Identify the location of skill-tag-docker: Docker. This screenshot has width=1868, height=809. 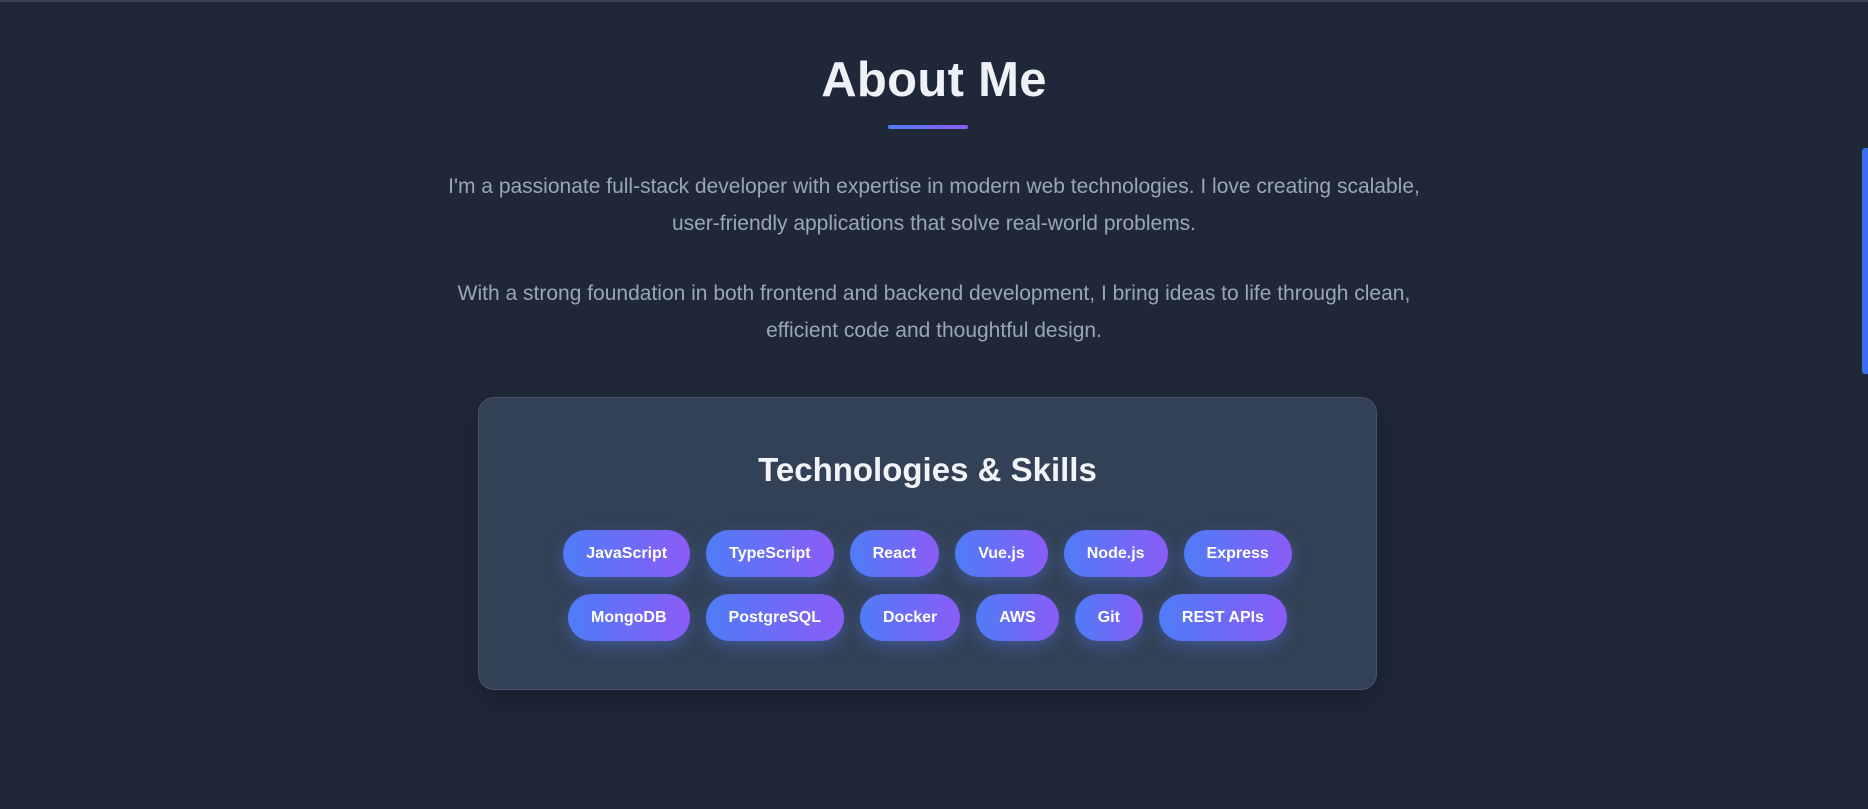
(910, 617).